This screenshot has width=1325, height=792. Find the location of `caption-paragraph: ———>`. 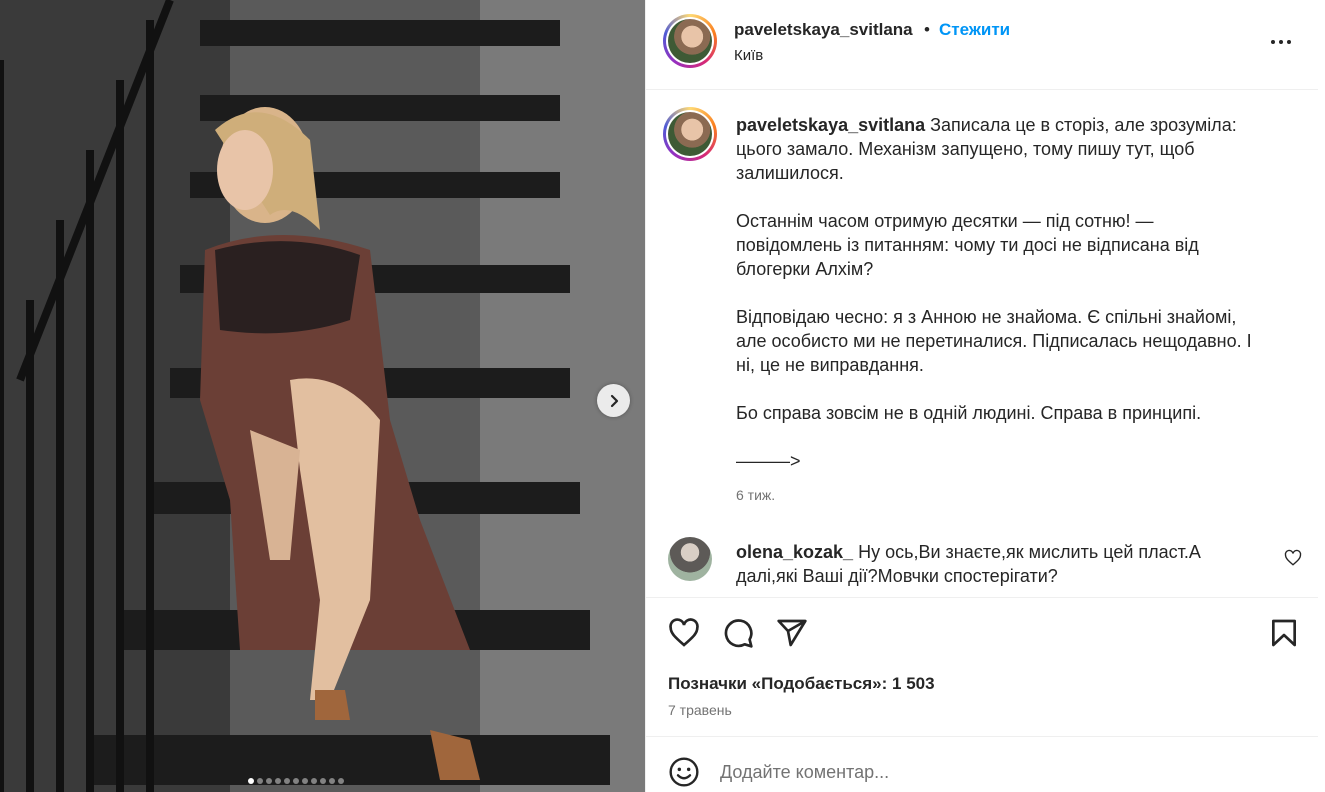

caption-paragraph: ———> is located at coordinates (768, 461).